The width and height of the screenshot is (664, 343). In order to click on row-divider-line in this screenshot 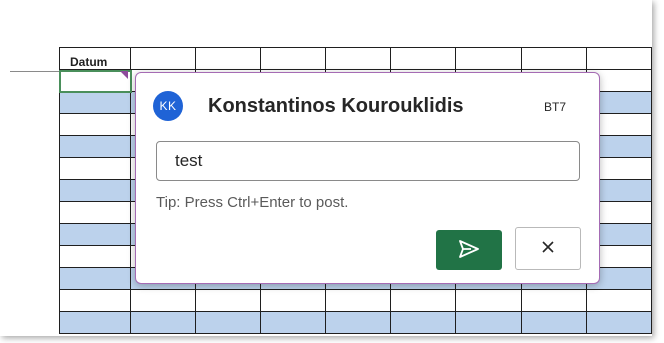, I will do `click(35, 71)`.